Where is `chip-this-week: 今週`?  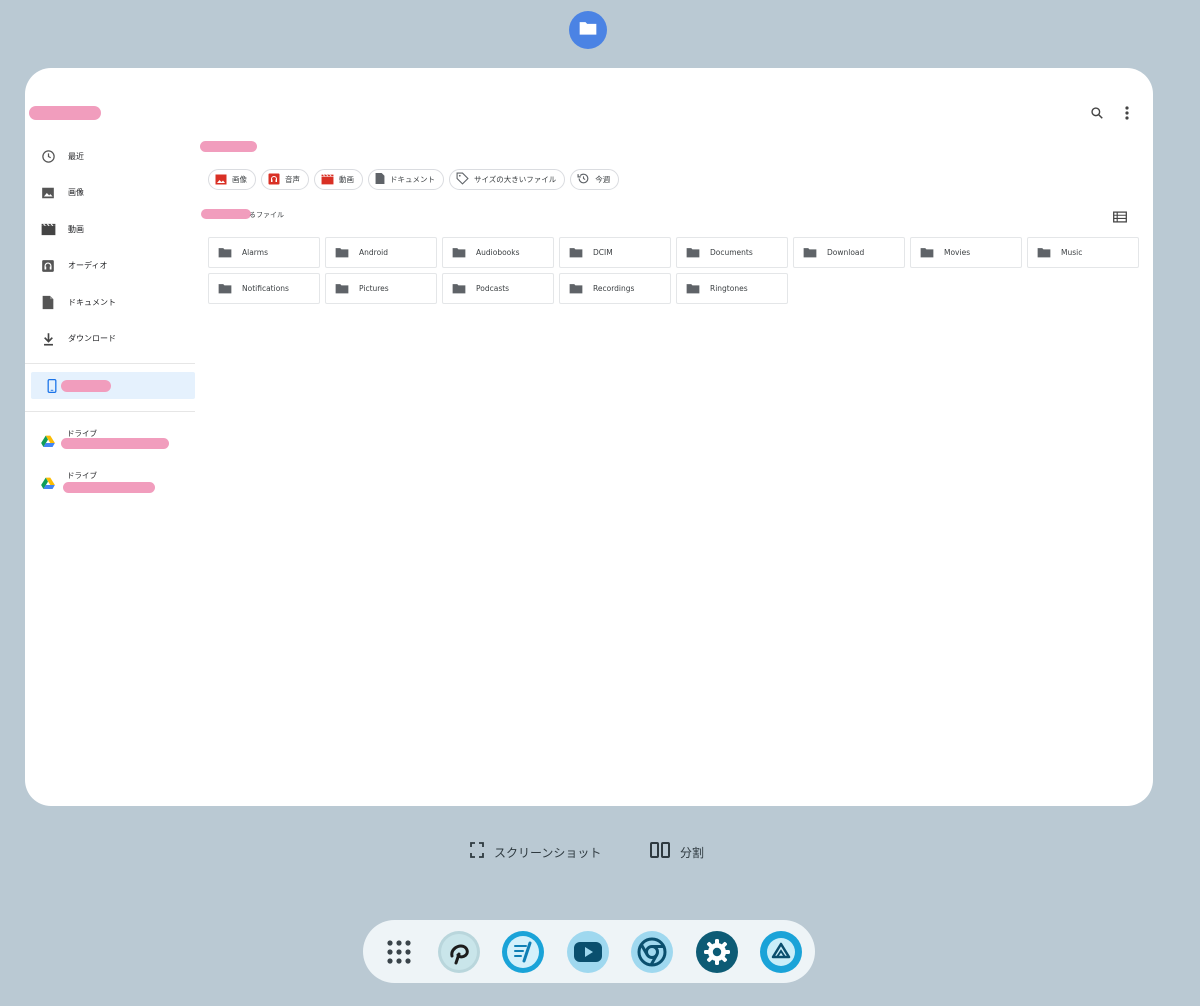 chip-this-week: 今週 is located at coordinates (595, 179).